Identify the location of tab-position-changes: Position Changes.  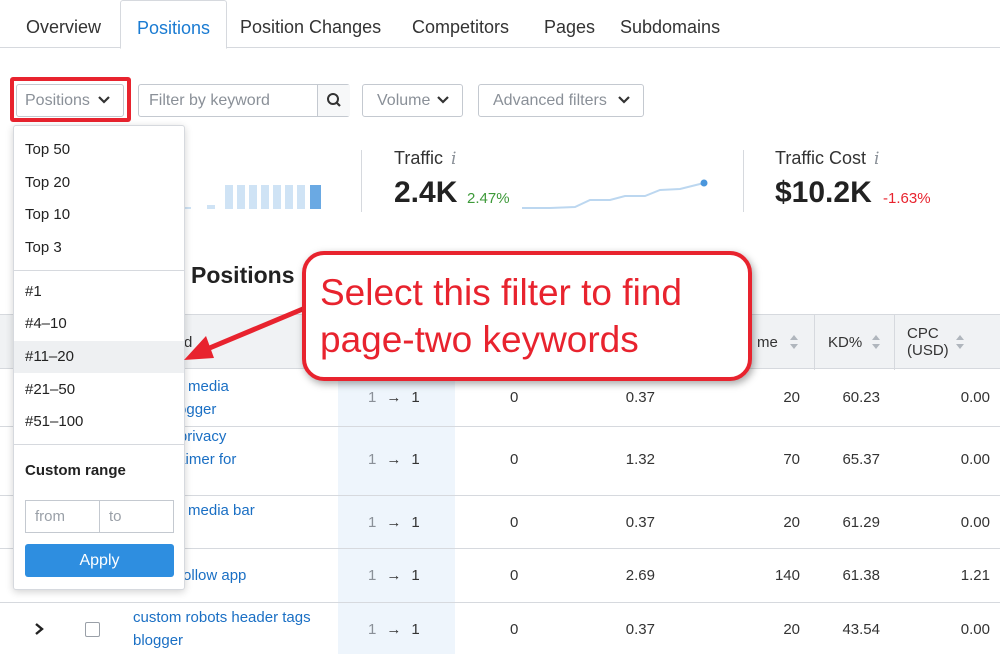
(310, 24).